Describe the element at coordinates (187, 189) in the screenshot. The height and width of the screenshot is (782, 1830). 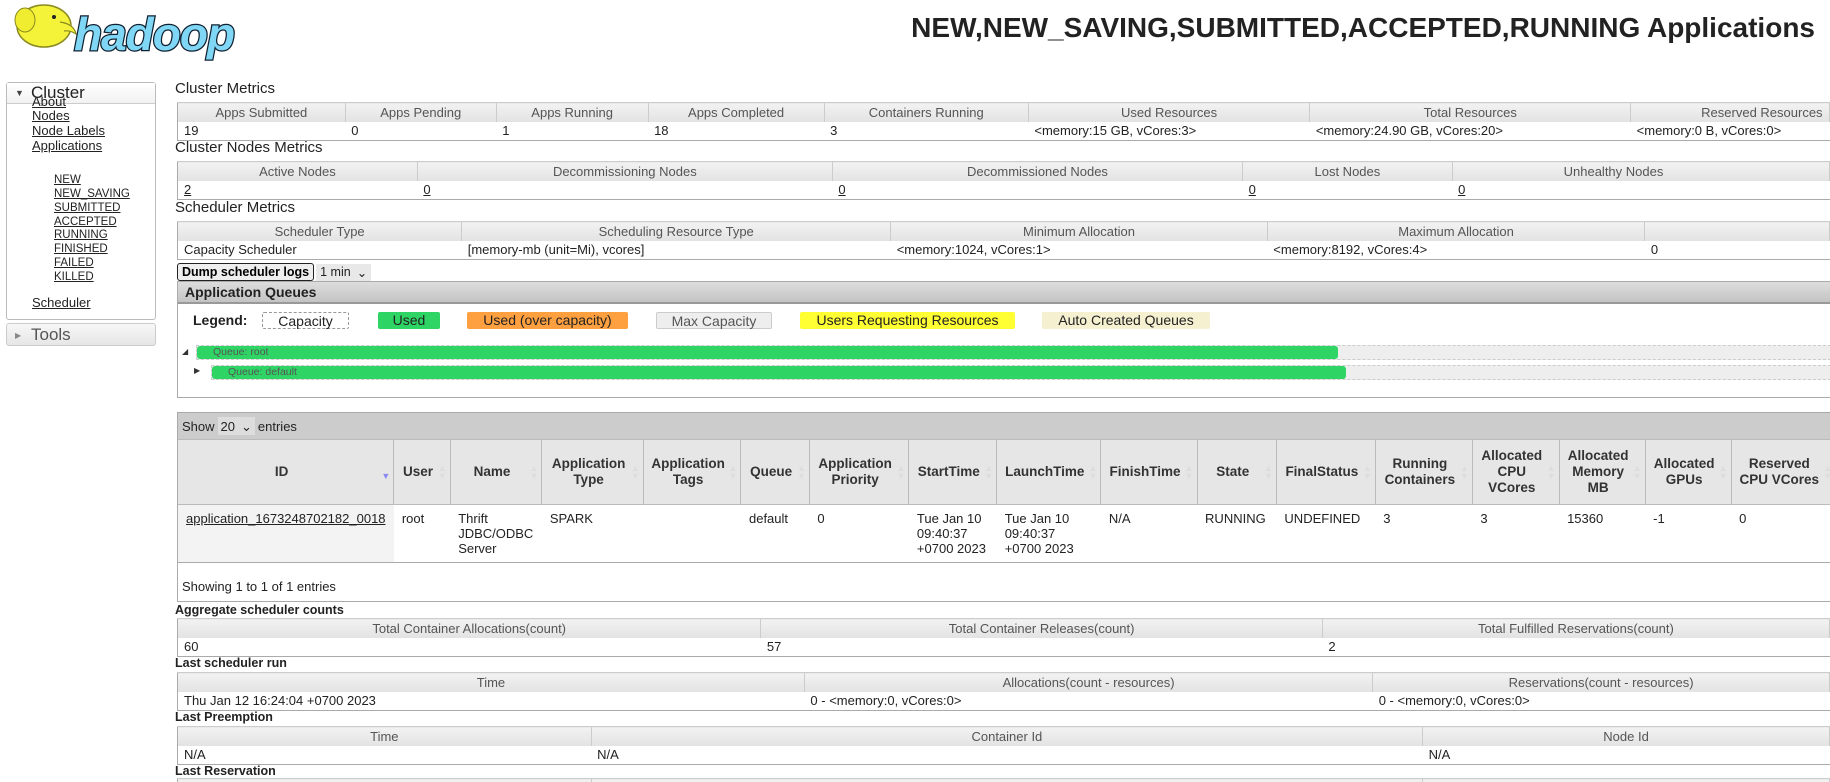
I see `link-active-nodes: 2` at that location.